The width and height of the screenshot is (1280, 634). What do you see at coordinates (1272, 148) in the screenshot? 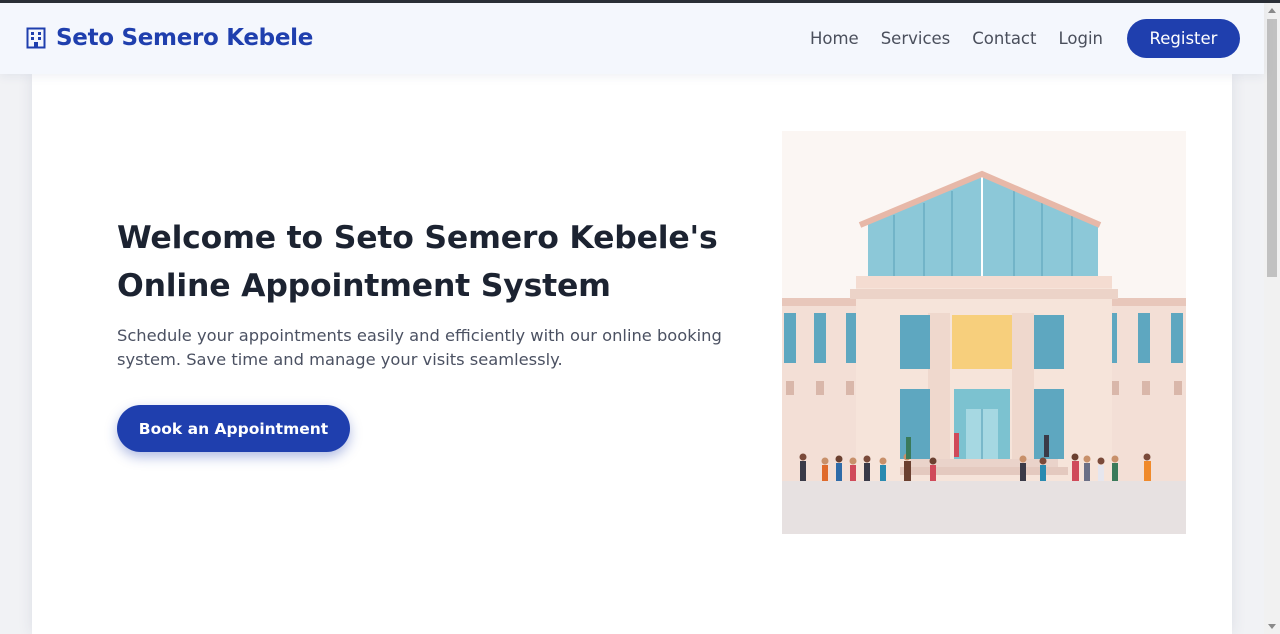
I see `scrollbar-thumb` at bounding box center [1272, 148].